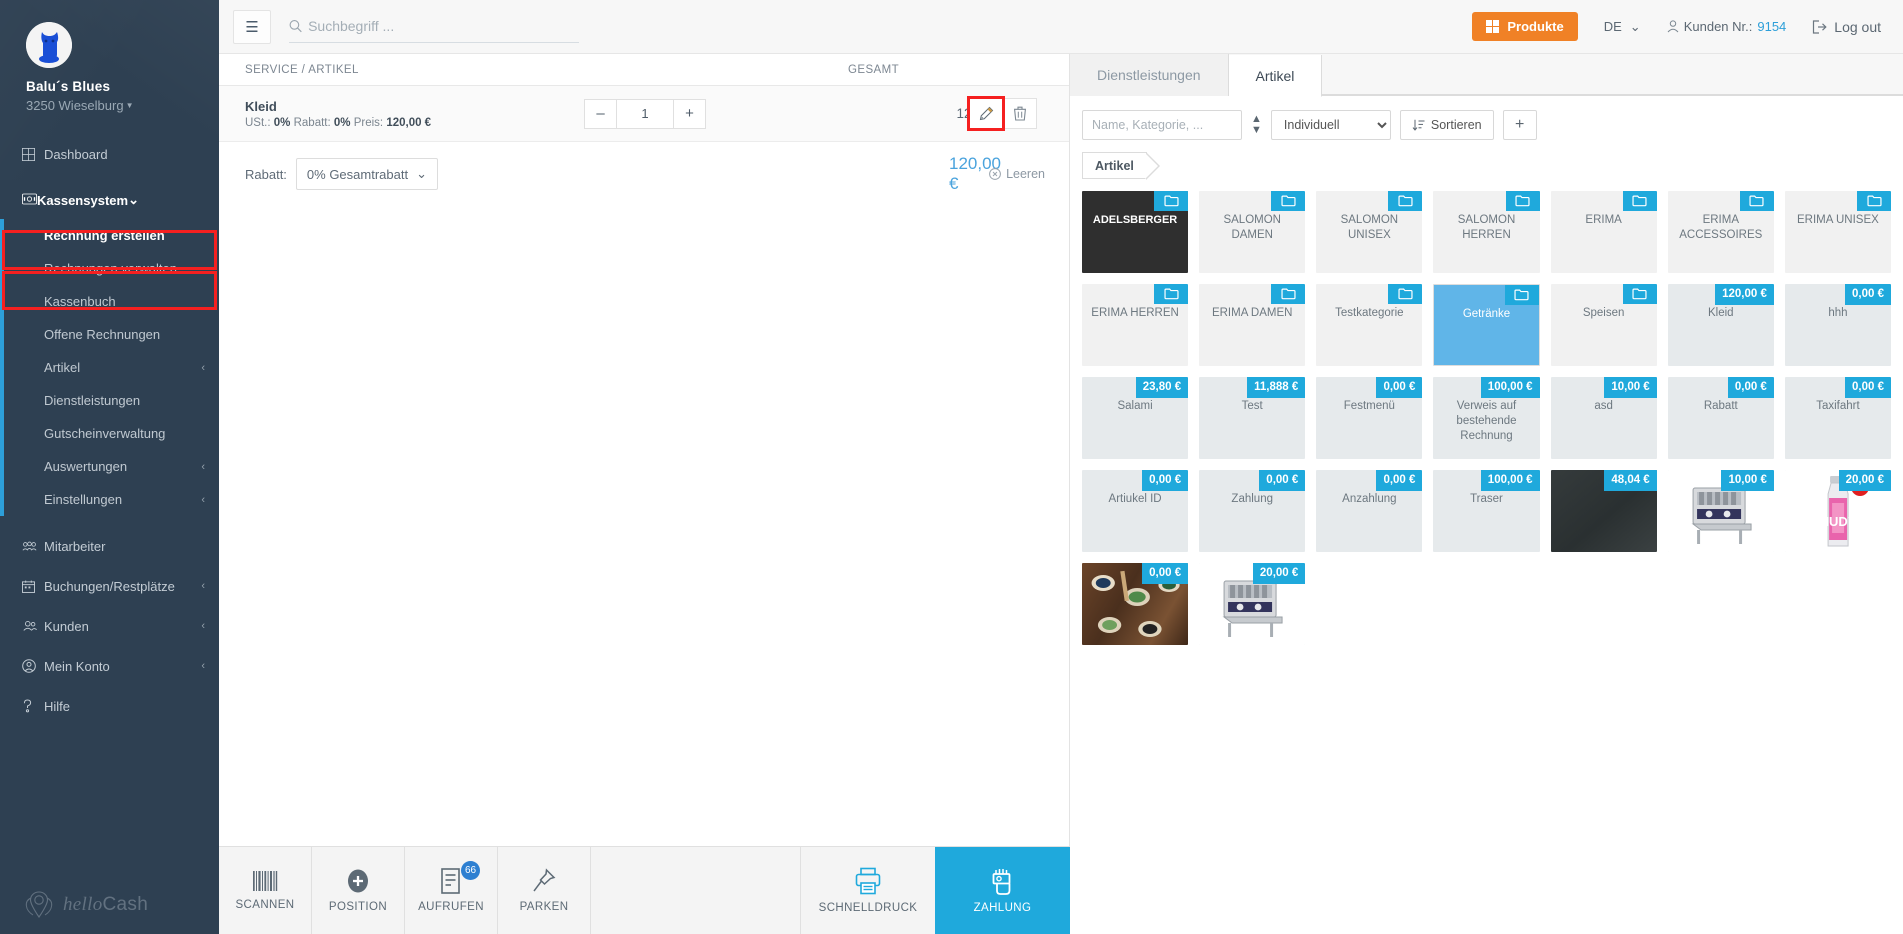 This screenshot has width=1903, height=934. Describe the element at coordinates (689, 113) in the screenshot. I see `quantity-increase-button: +` at that location.